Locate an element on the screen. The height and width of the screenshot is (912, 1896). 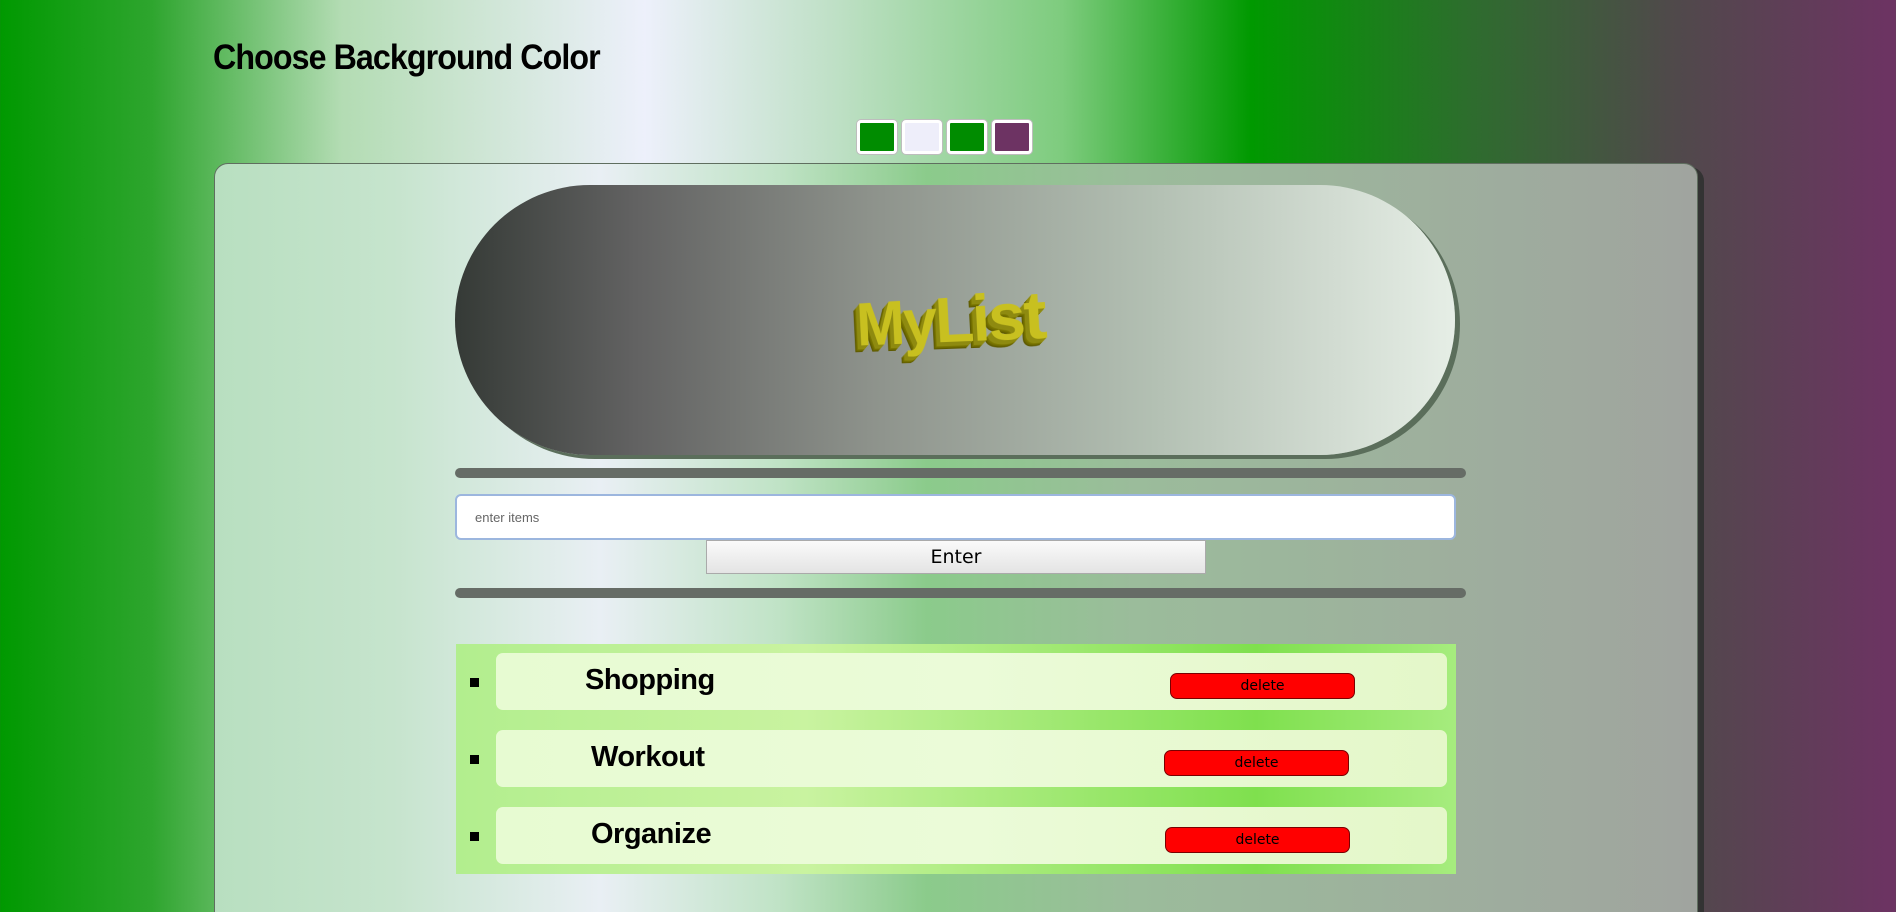
list-item: Shopping delete is located at coordinates (951, 681).